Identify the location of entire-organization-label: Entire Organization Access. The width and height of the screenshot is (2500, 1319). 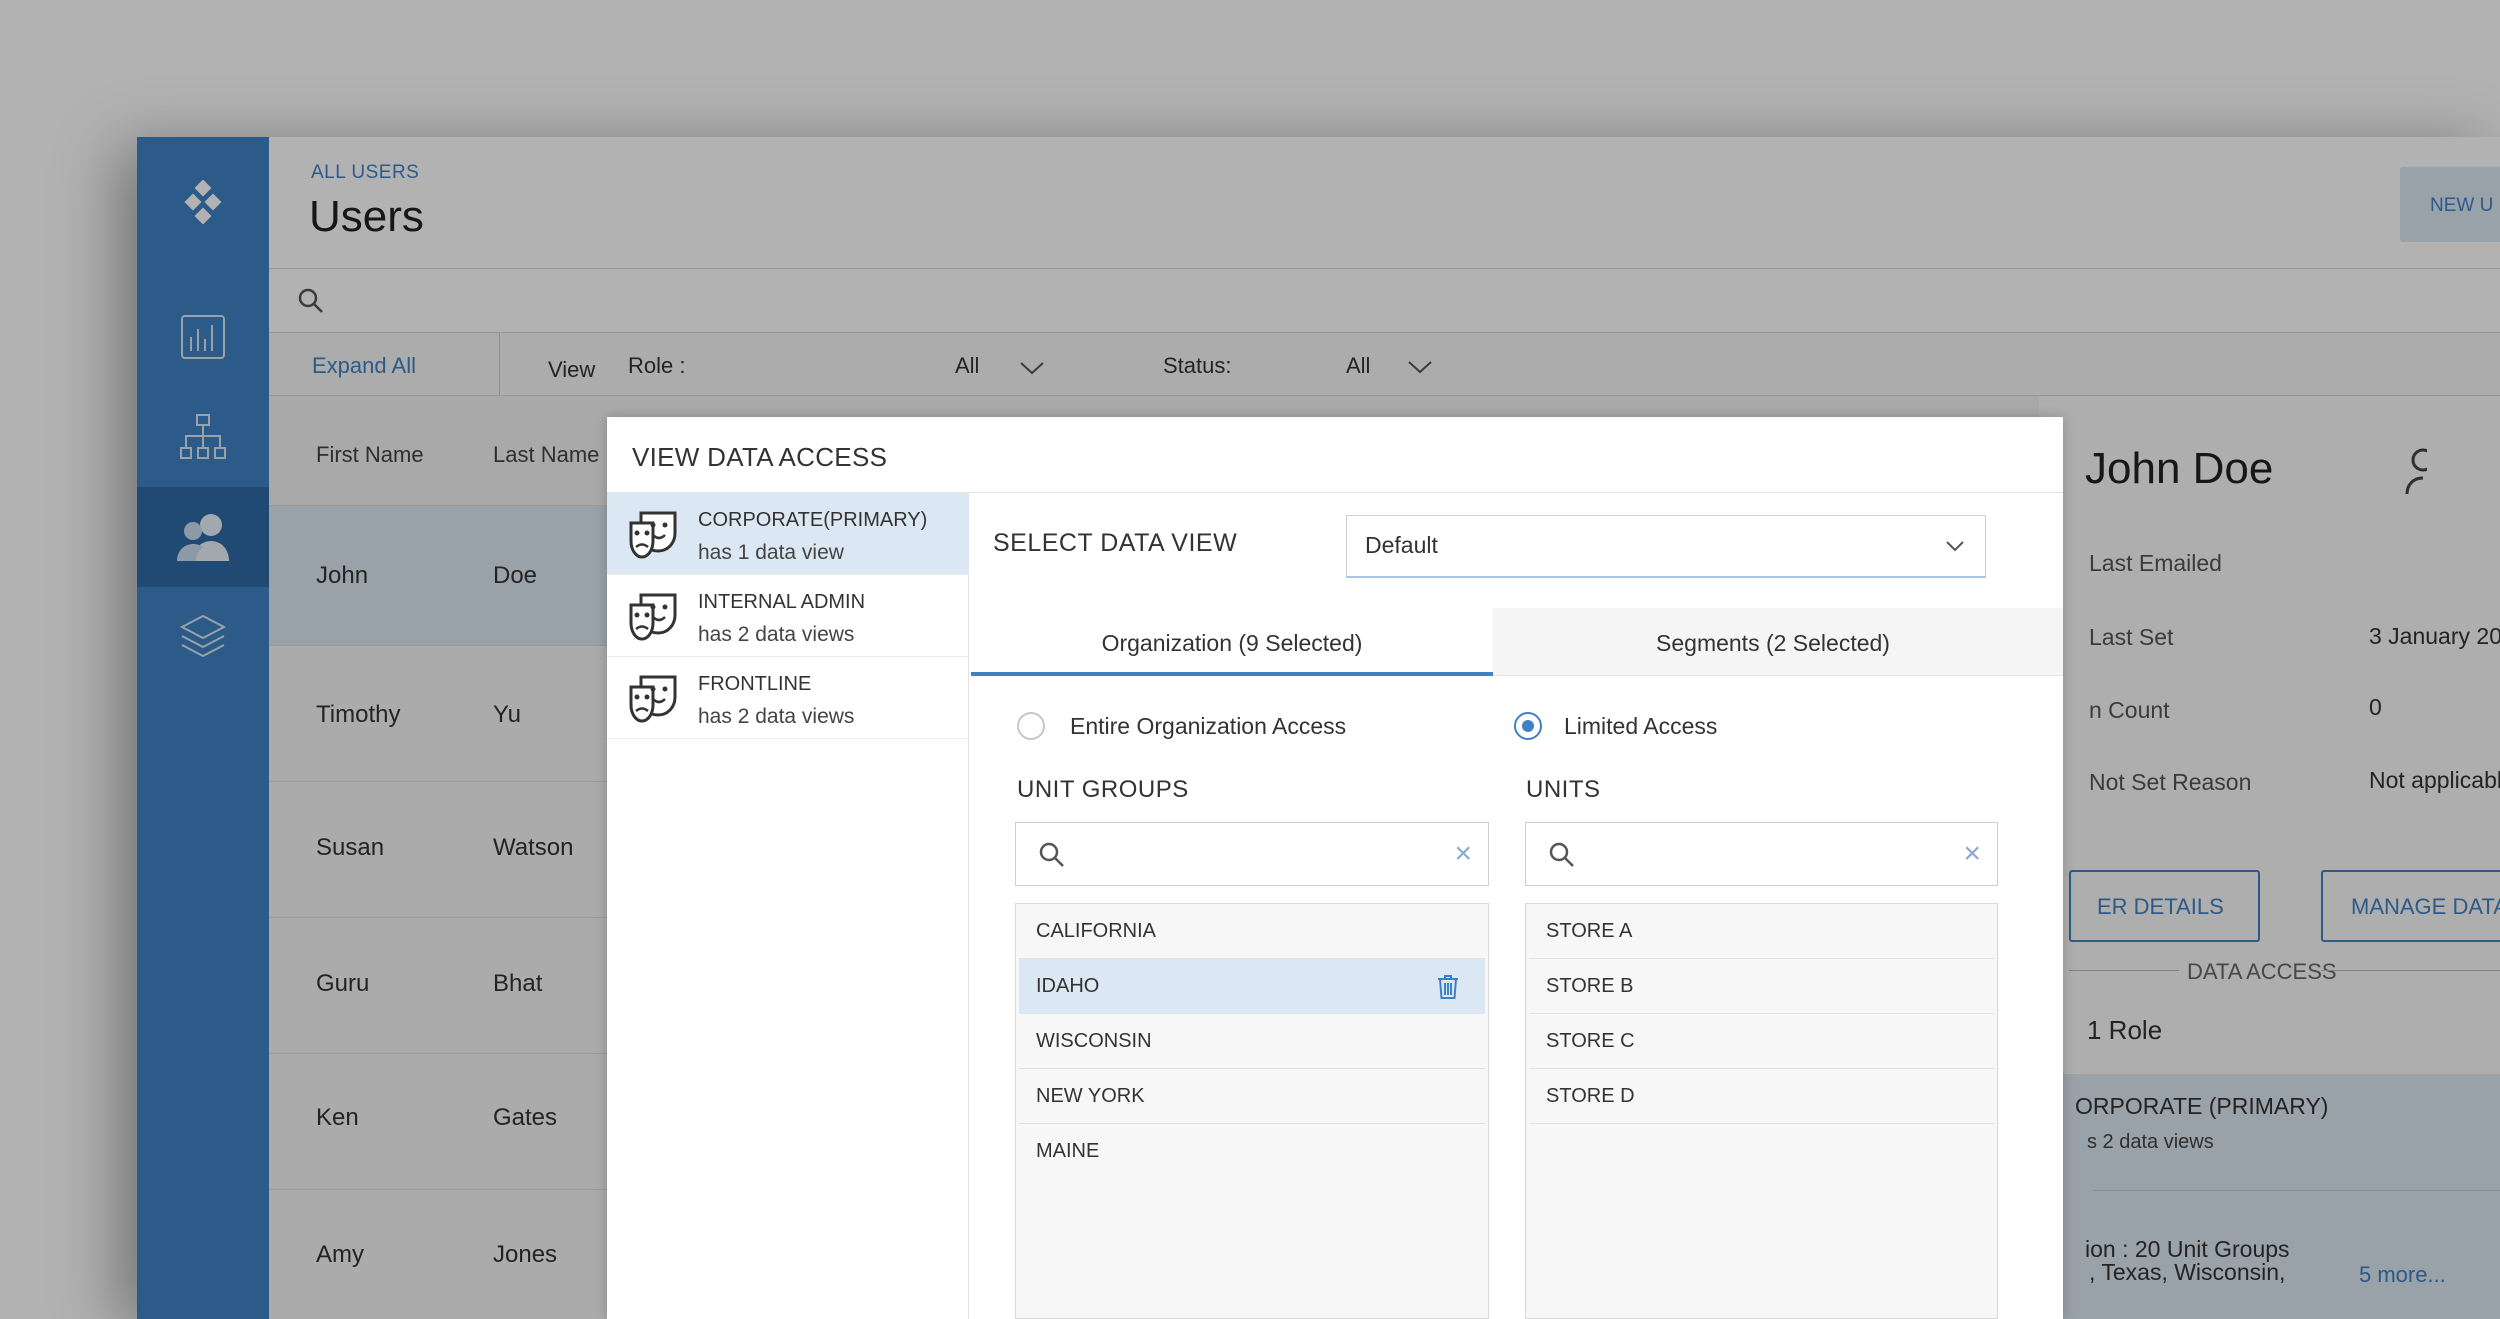
(1208, 726).